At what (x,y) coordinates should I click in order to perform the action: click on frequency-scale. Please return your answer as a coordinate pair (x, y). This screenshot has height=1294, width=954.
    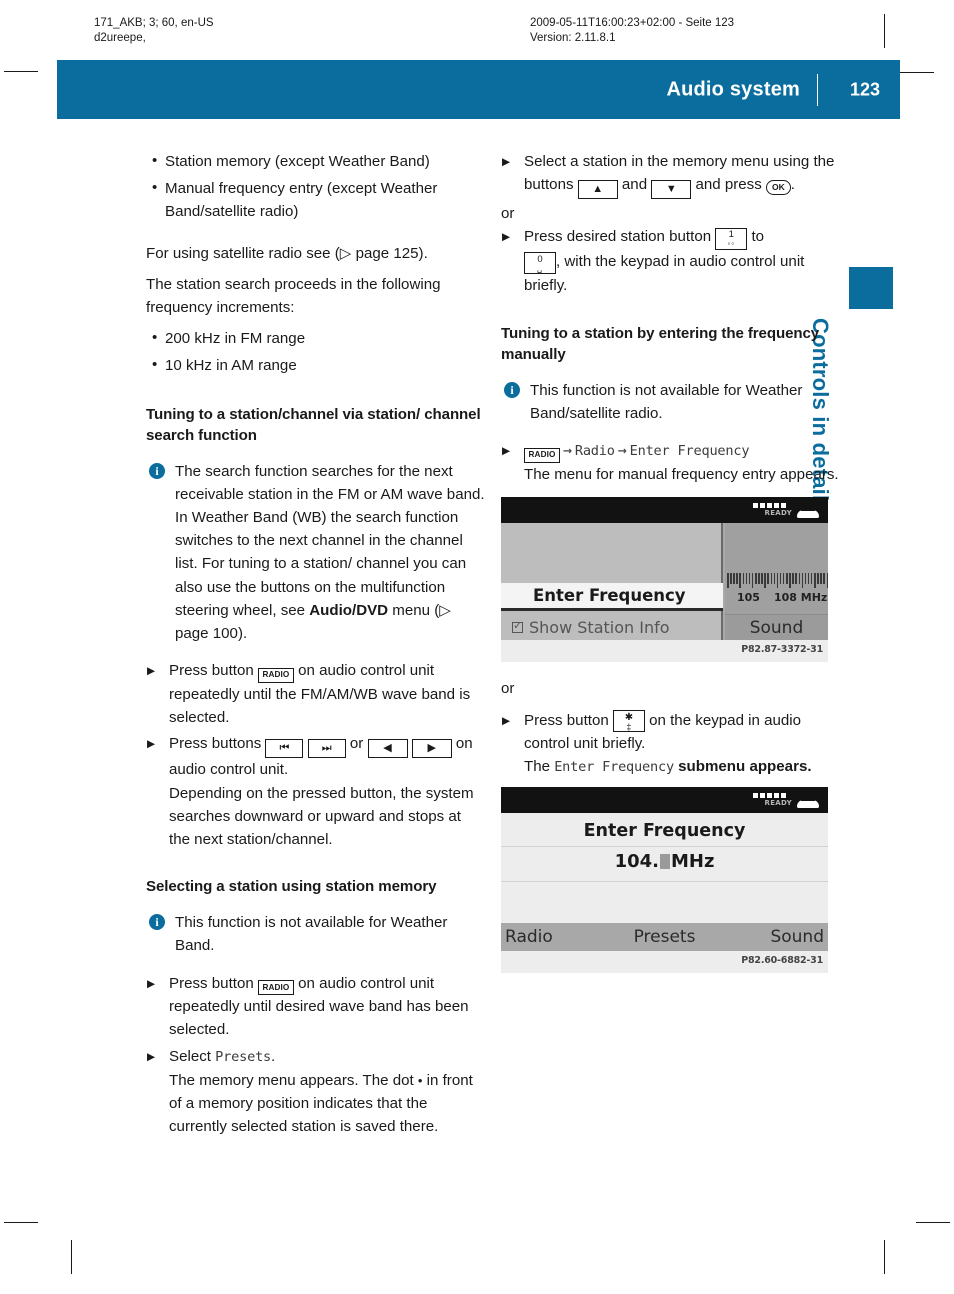
    Looking at the image, I should click on (776, 580).